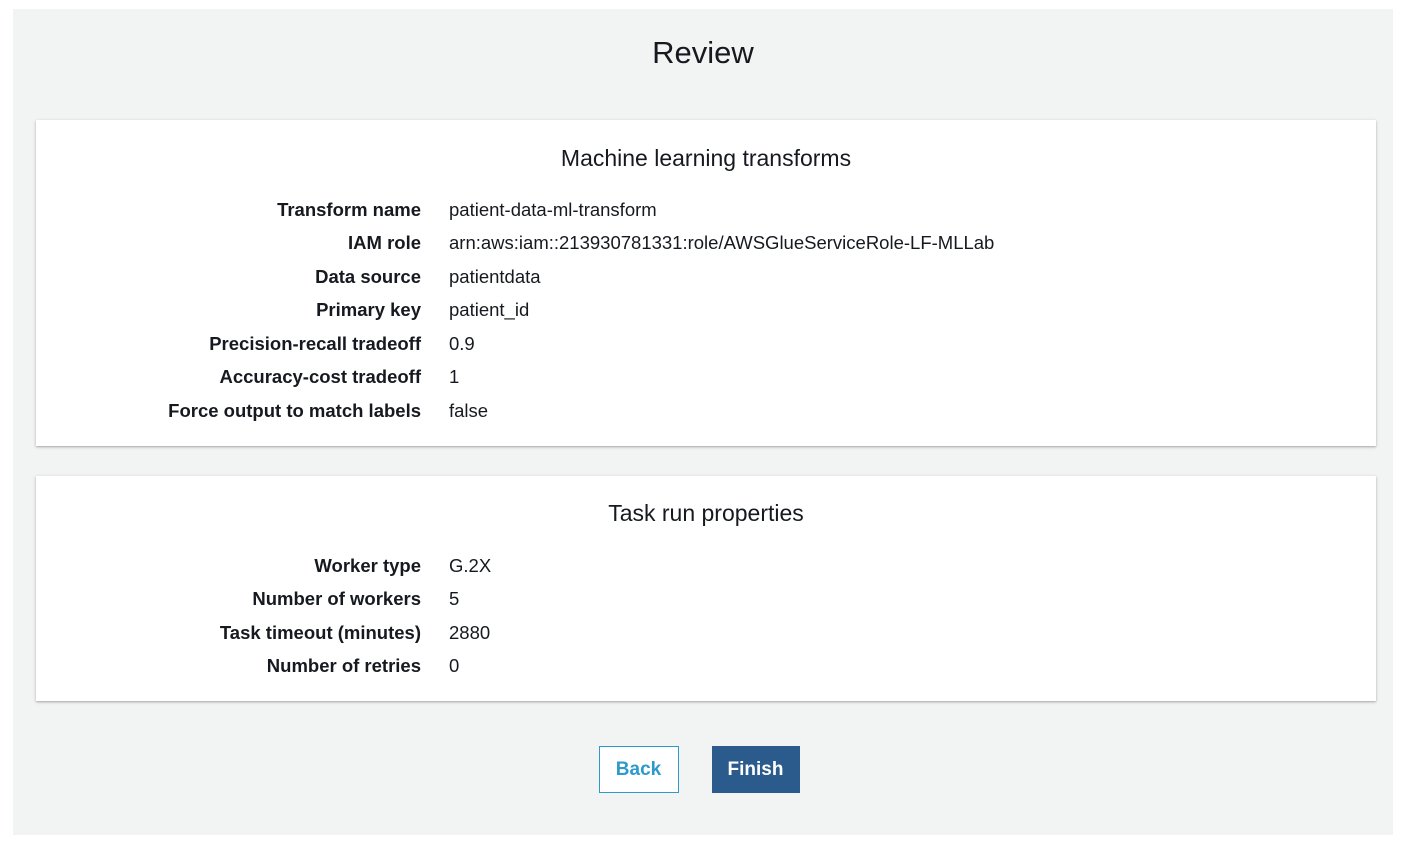 The width and height of the screenshot is (1410, 850). I want to click on property-label: Force output to match labels, so click(294, 410).